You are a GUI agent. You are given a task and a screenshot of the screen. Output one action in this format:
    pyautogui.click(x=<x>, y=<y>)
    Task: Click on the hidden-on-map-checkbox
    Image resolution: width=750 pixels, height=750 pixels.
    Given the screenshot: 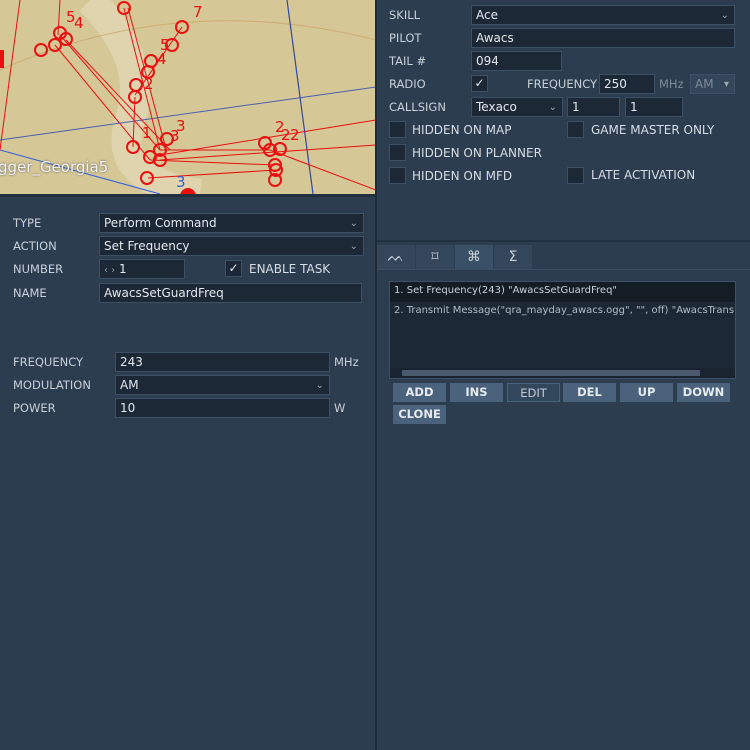 What is the action you would take?
    pyautogui.click(x=397, y=129)
    